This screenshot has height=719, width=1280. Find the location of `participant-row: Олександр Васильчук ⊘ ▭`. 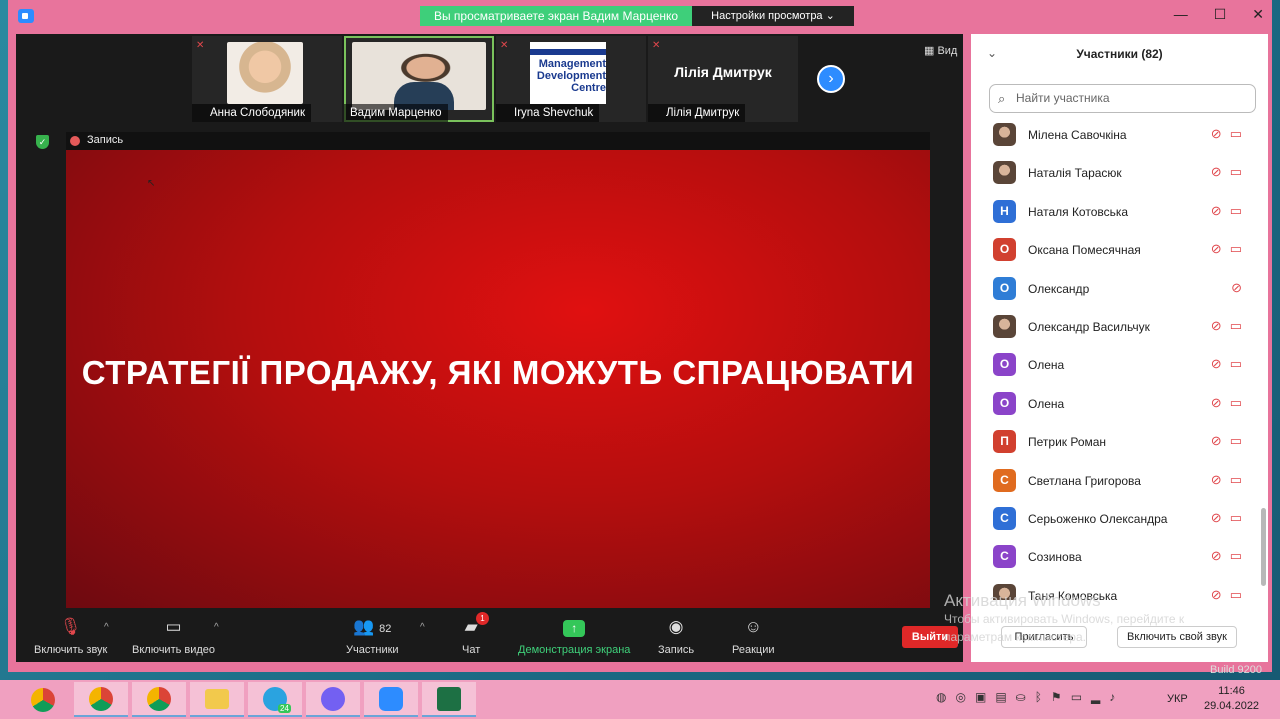

participant-row: Олександр Васильчук ⊘ ▭ is located at coordinates (1119, 327).